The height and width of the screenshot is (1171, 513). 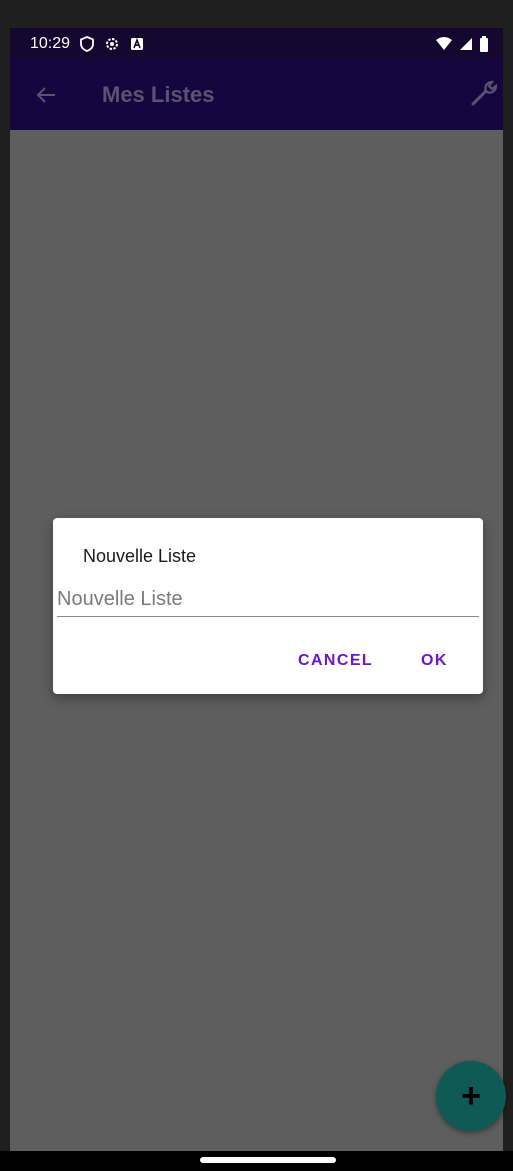 I want to click on back-button, so click(x=44, y=95).